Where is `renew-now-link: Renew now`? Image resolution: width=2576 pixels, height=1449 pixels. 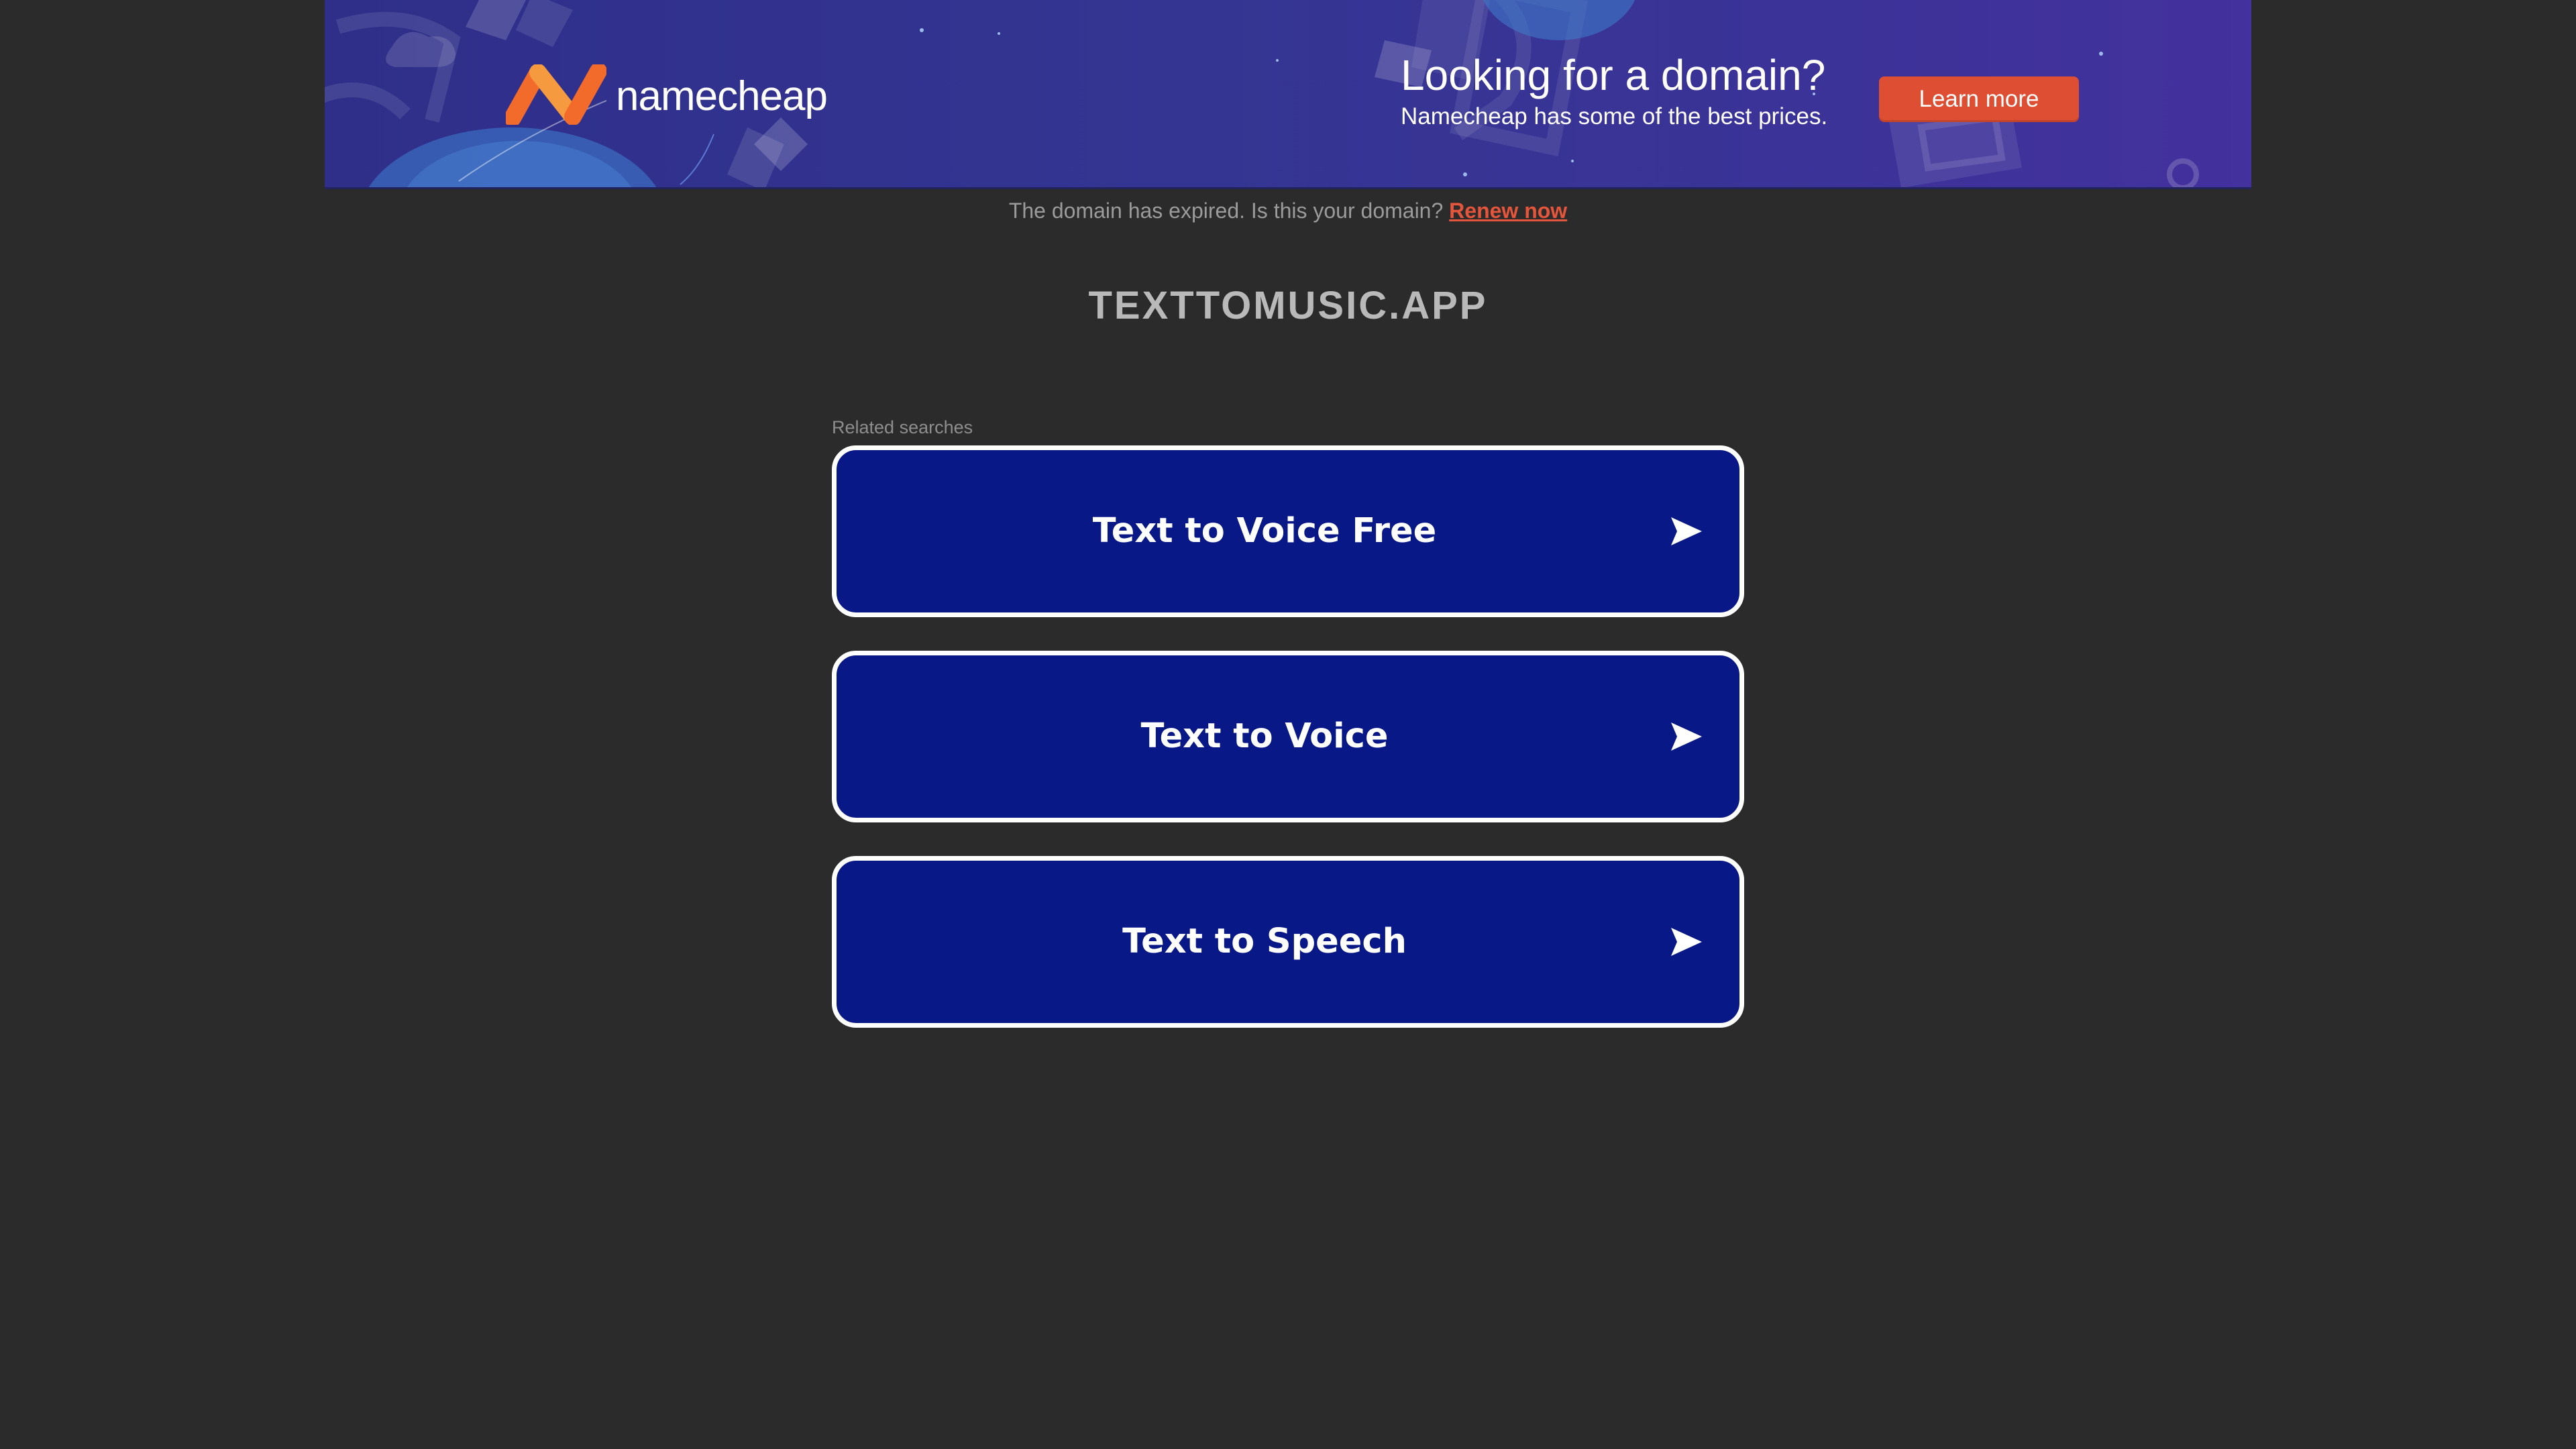
renew-now-link: Renew now is located at coordinates (1508, 211).